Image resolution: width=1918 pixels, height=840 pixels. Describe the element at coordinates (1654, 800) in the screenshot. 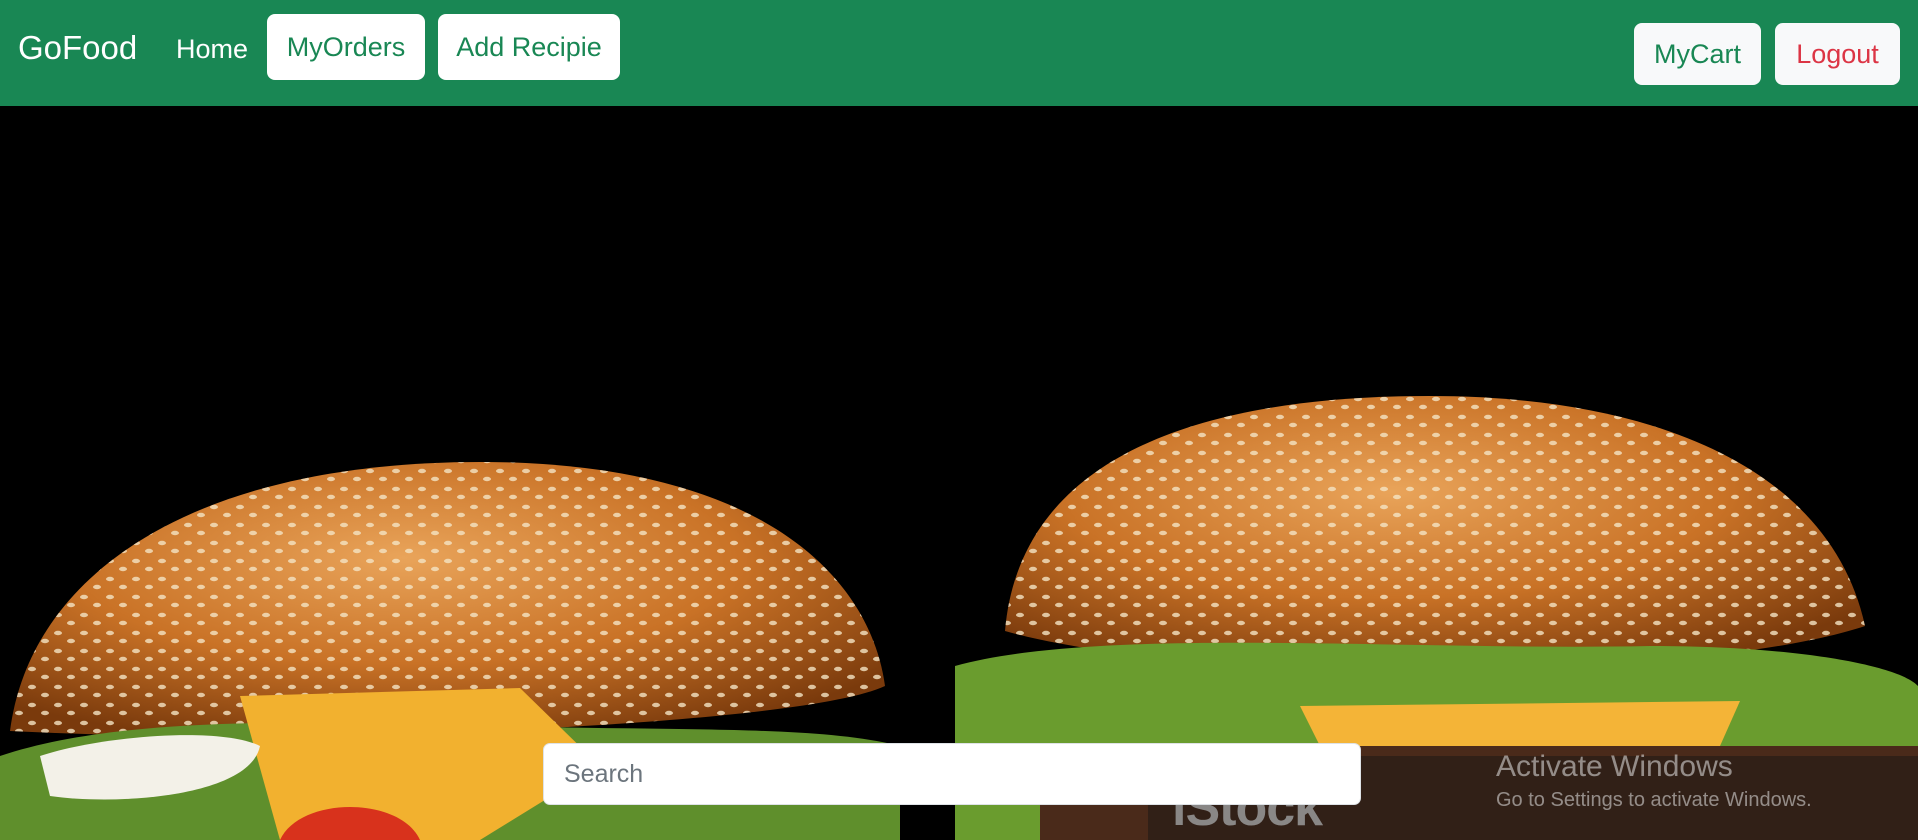

I see `activate-windows-subtitle: Go to Settings to activate Windows.` at that location.